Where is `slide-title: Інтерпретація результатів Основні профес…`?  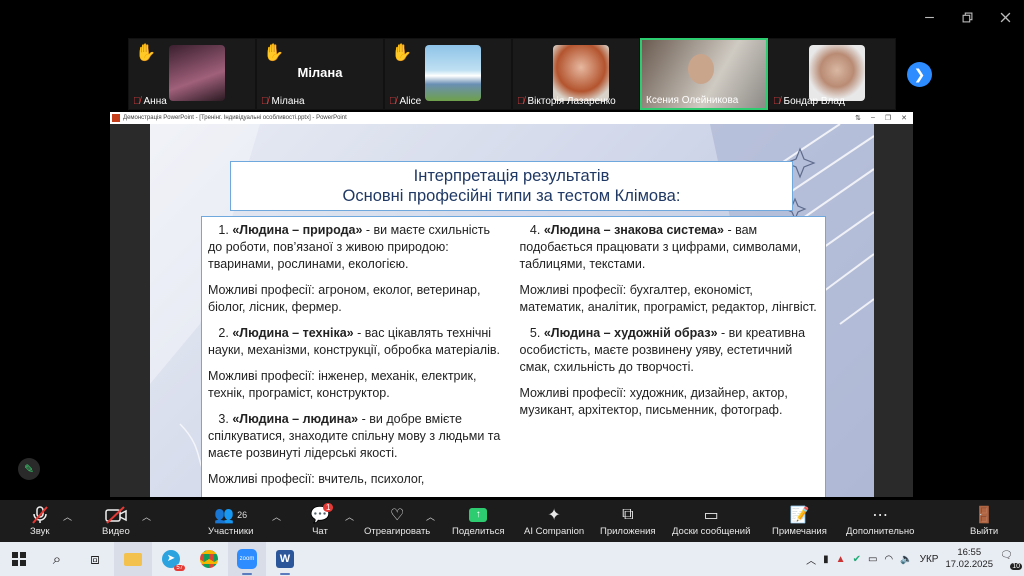
slide-title: Інтерпретація результатів Основні профес… is located at coordinates (511, 186).